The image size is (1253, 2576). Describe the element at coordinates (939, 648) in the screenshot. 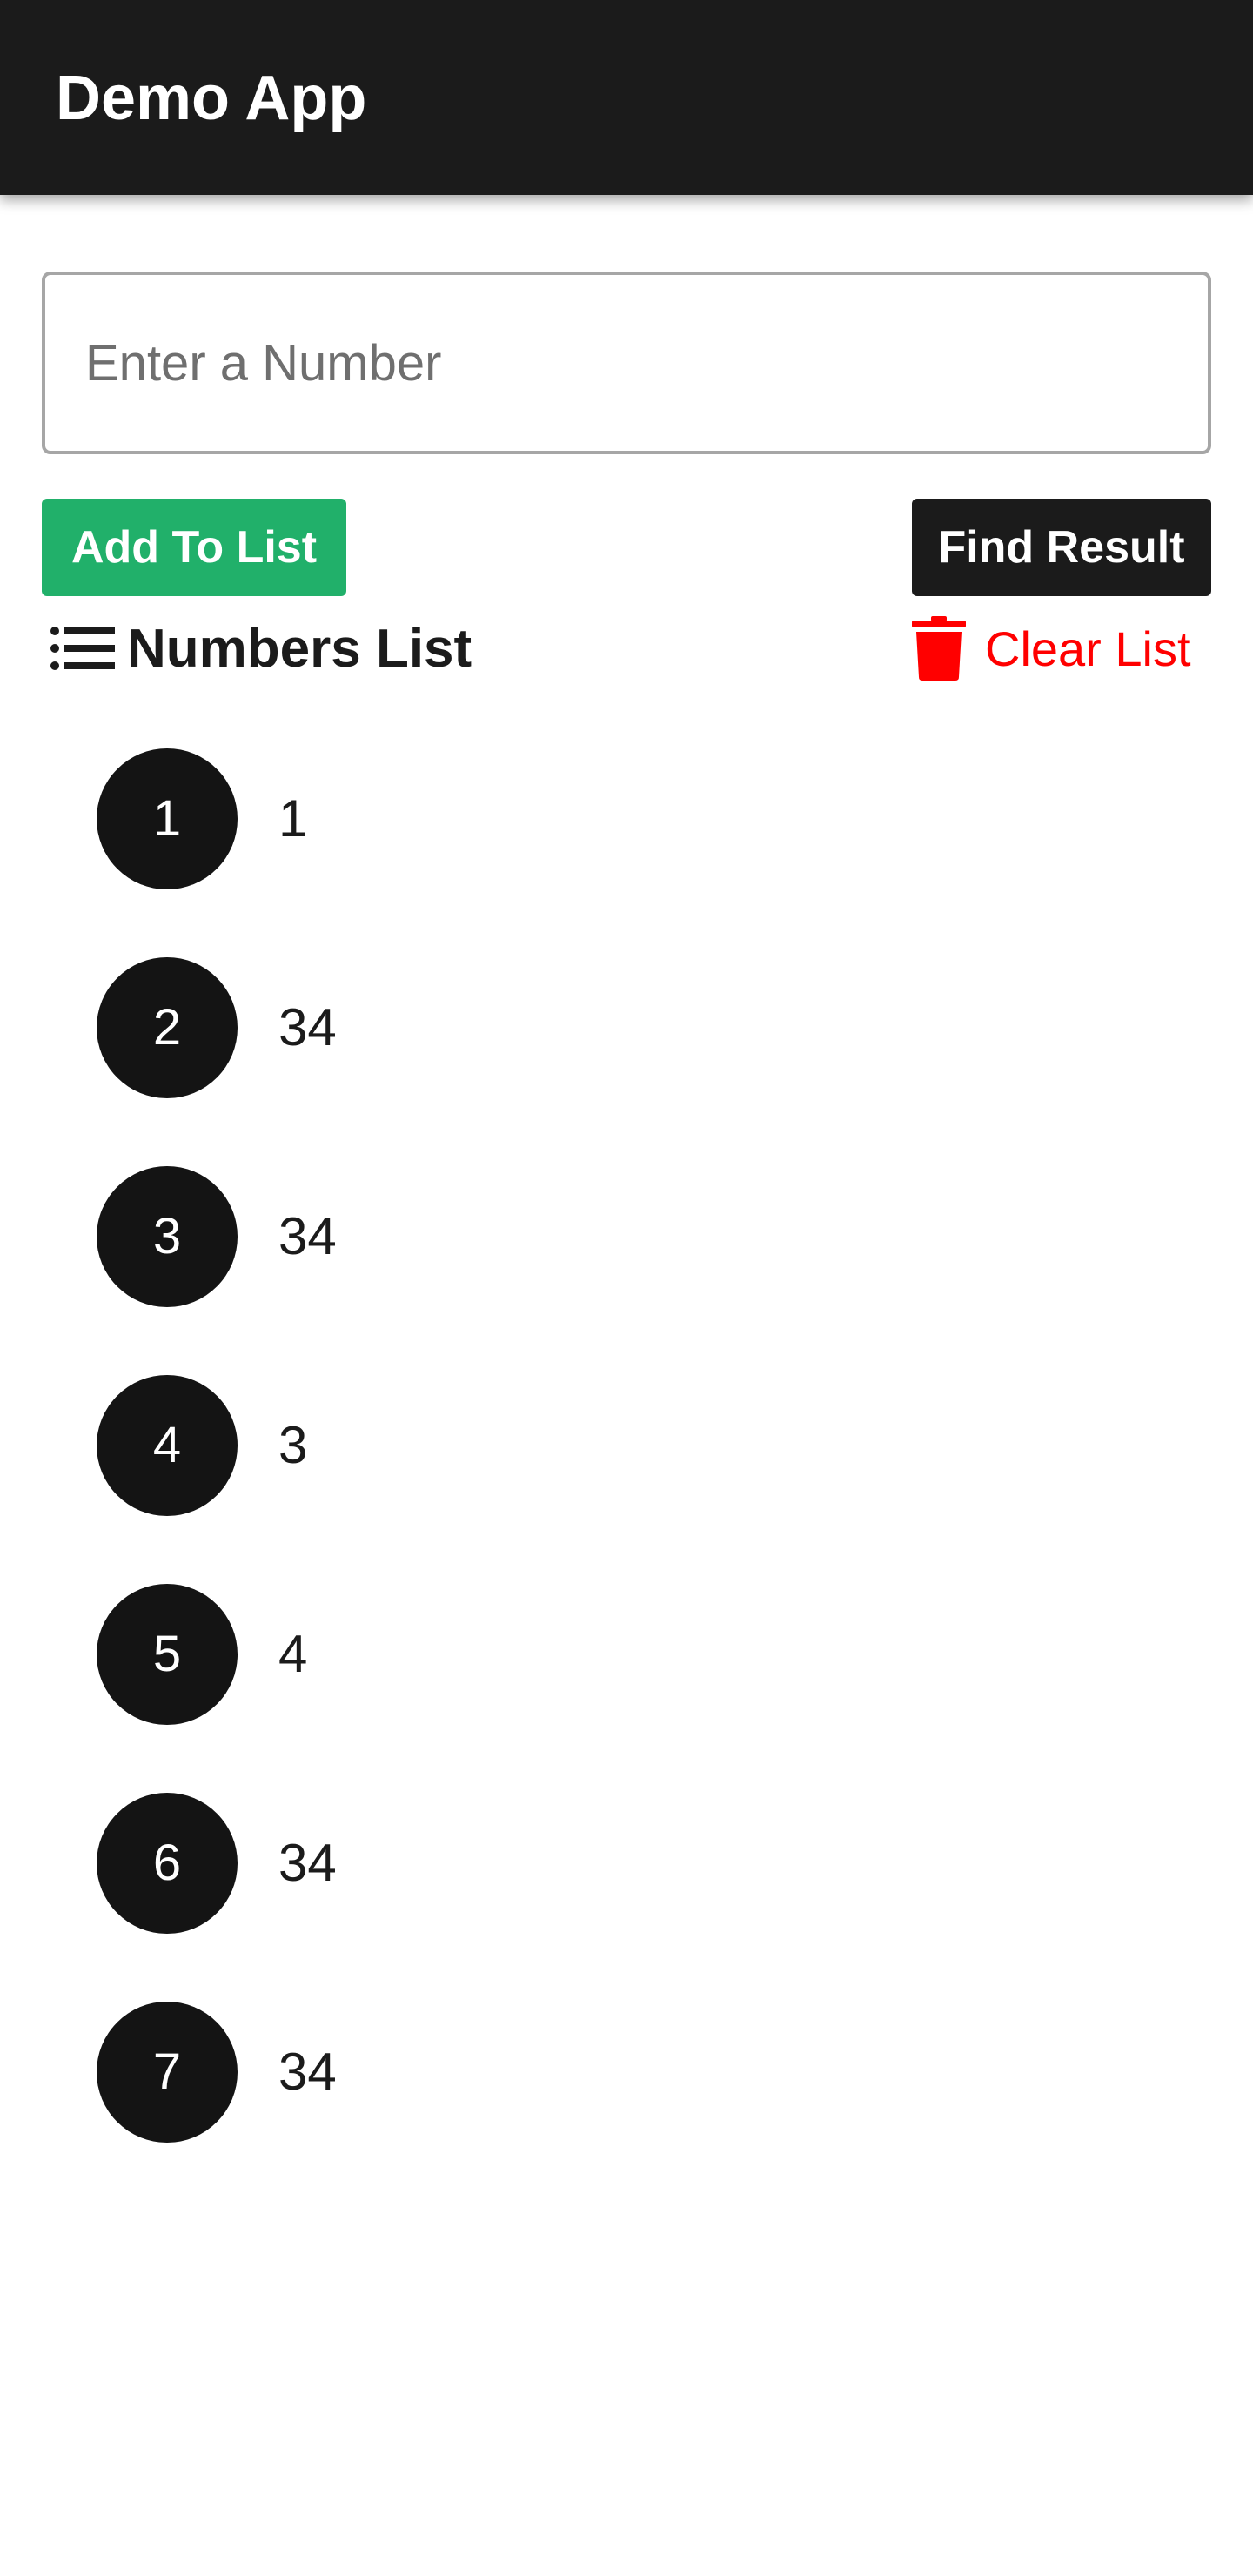

I see `trash-icon` at that location.